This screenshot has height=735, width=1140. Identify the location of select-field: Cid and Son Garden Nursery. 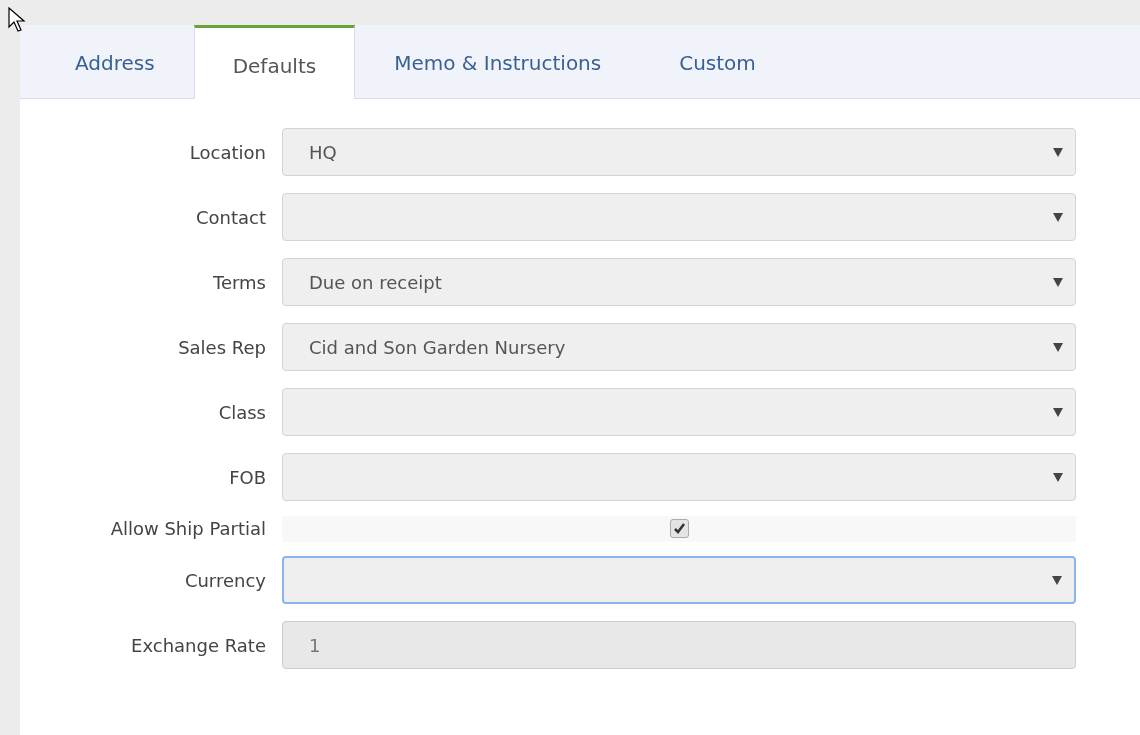
(679, 347).